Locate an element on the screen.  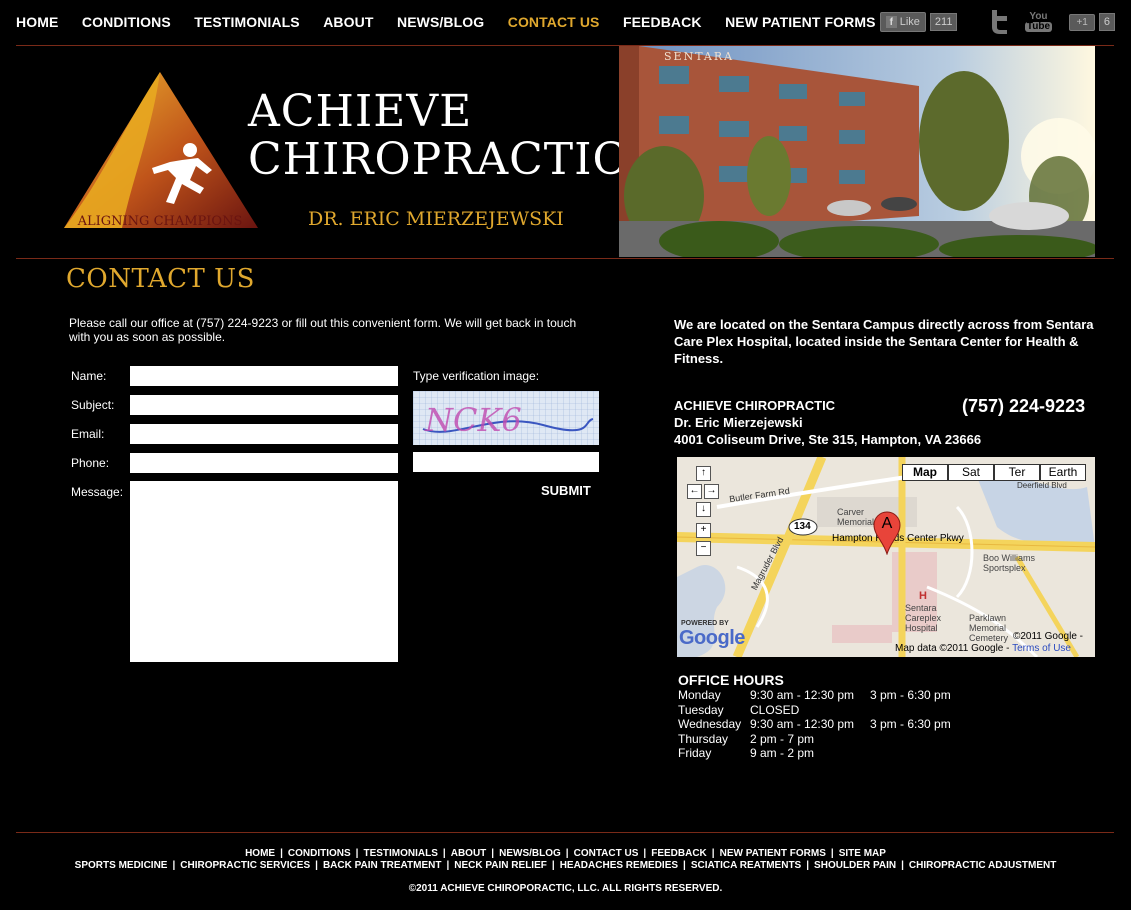
hours-day: Wednesday is located at coordinates (710, 724).